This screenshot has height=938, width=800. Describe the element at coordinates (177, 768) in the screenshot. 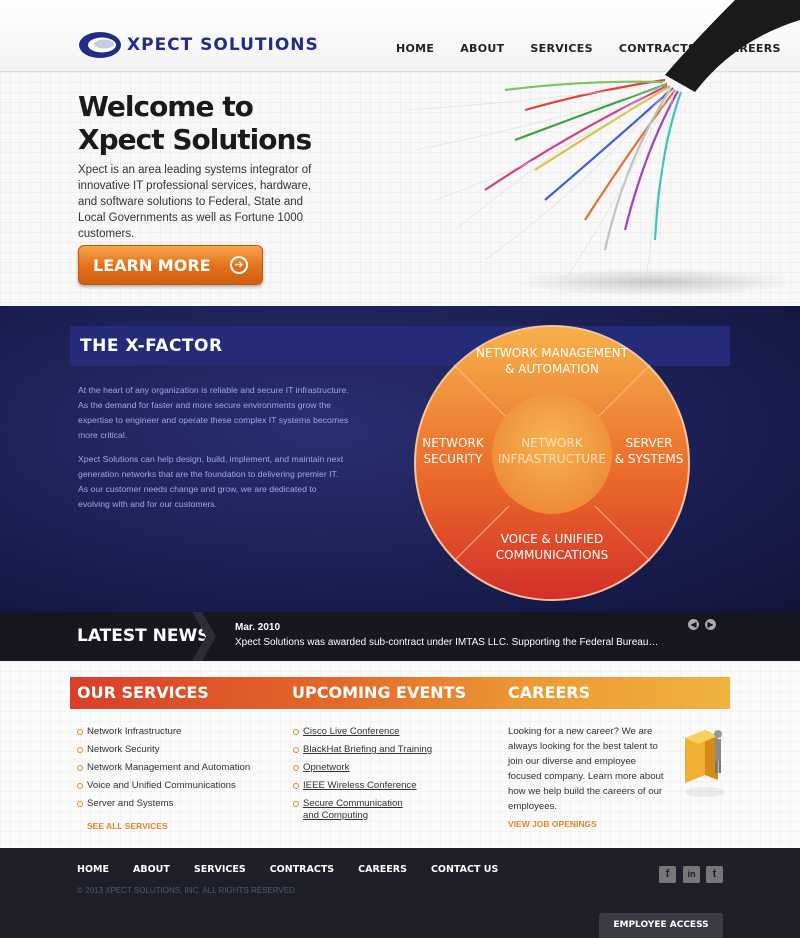

I see `services-list-item: Network Management and Automation` at that location.